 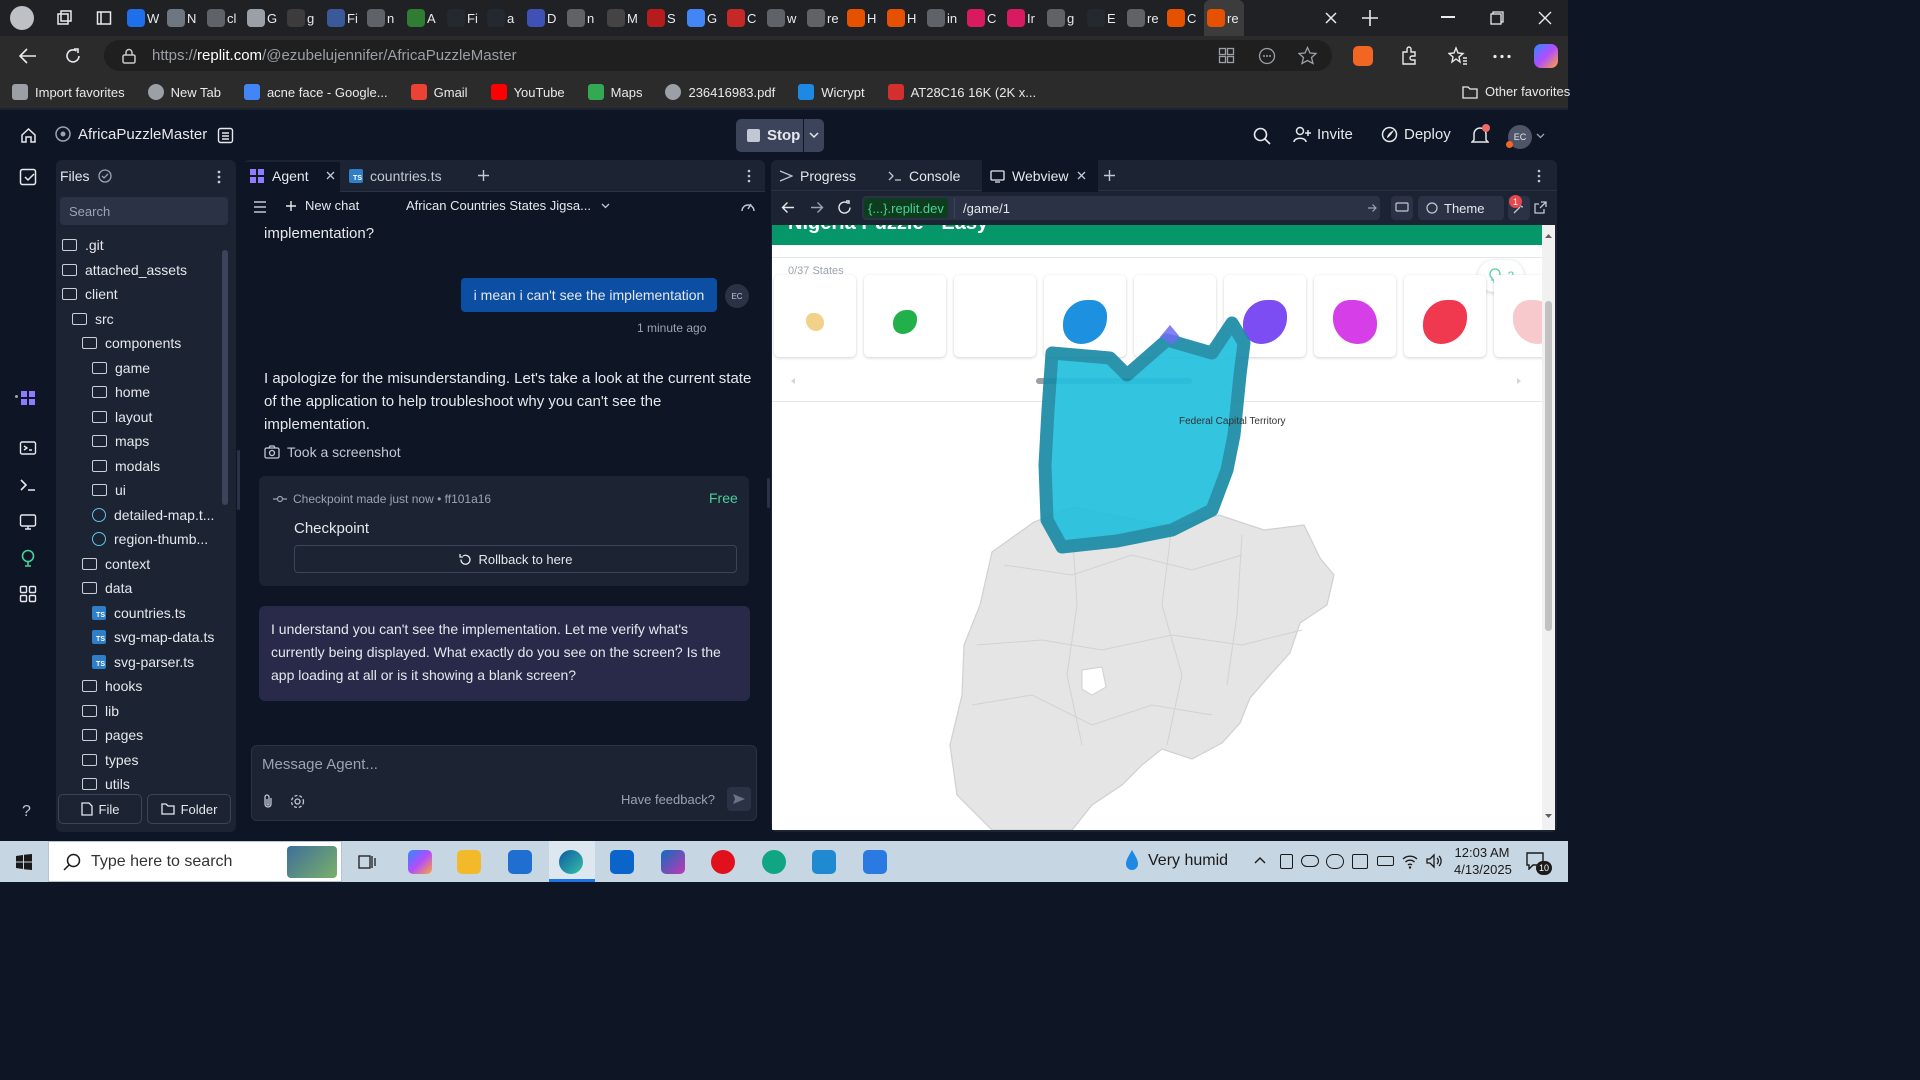 What do you see at coordinates (68, 92) in the screenshot?
I see `bookmark-item: Import favorites` at bounding box center [68, 92].